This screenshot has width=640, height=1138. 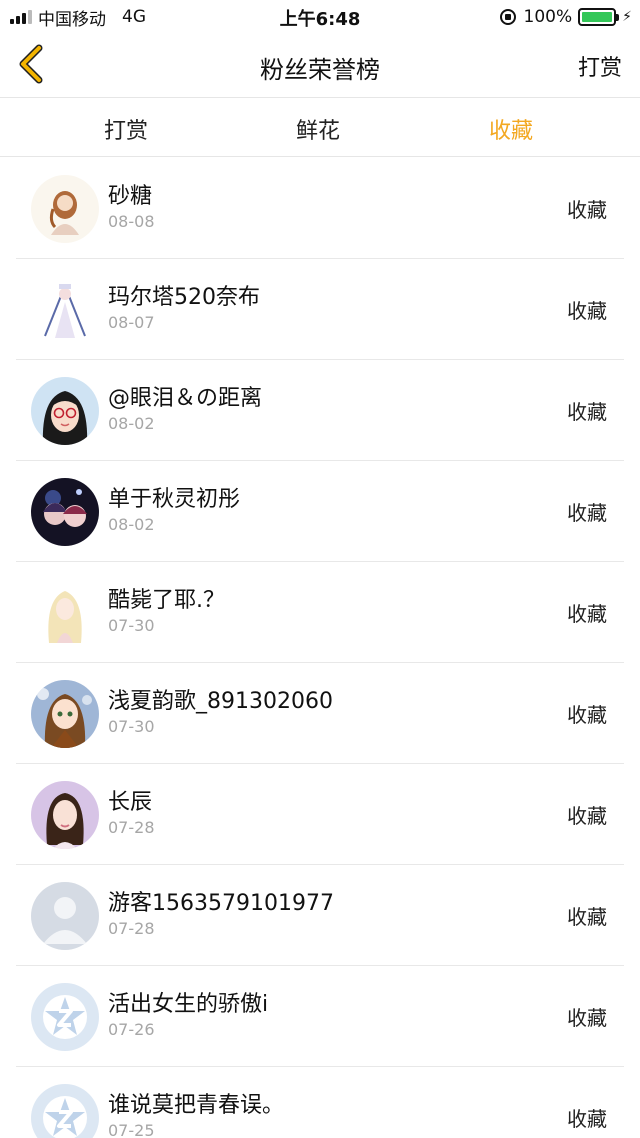 I want to click on fan-date: 07-26, so click(x=131, y=1029).